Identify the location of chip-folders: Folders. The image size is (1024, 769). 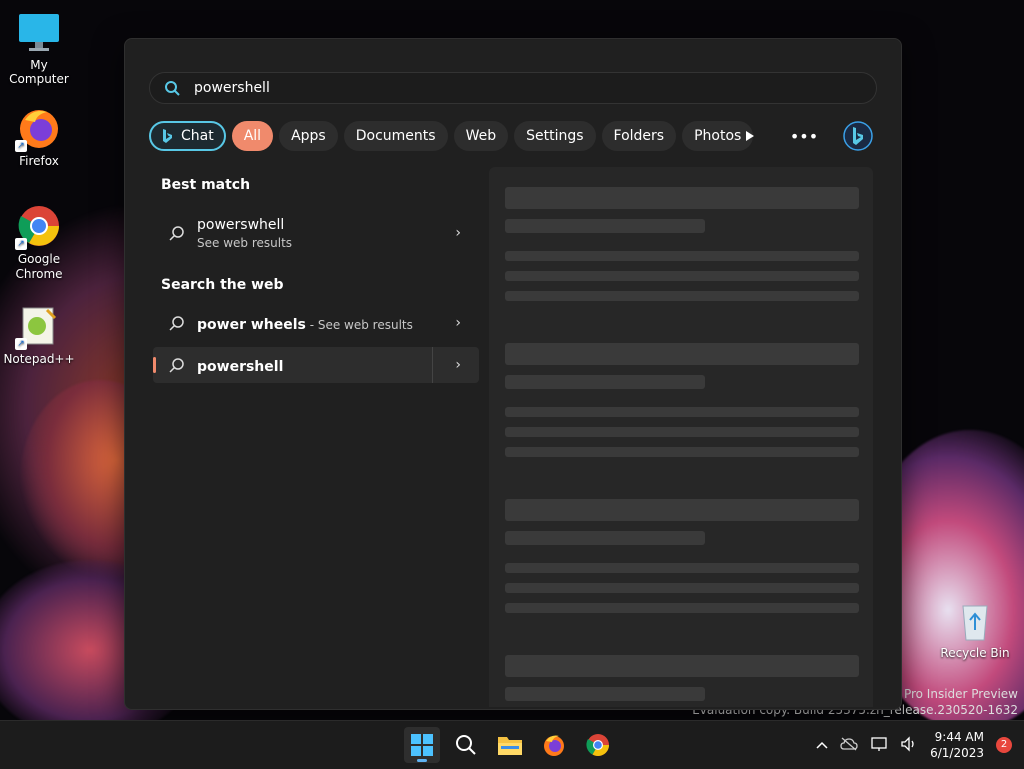
(639, 136).